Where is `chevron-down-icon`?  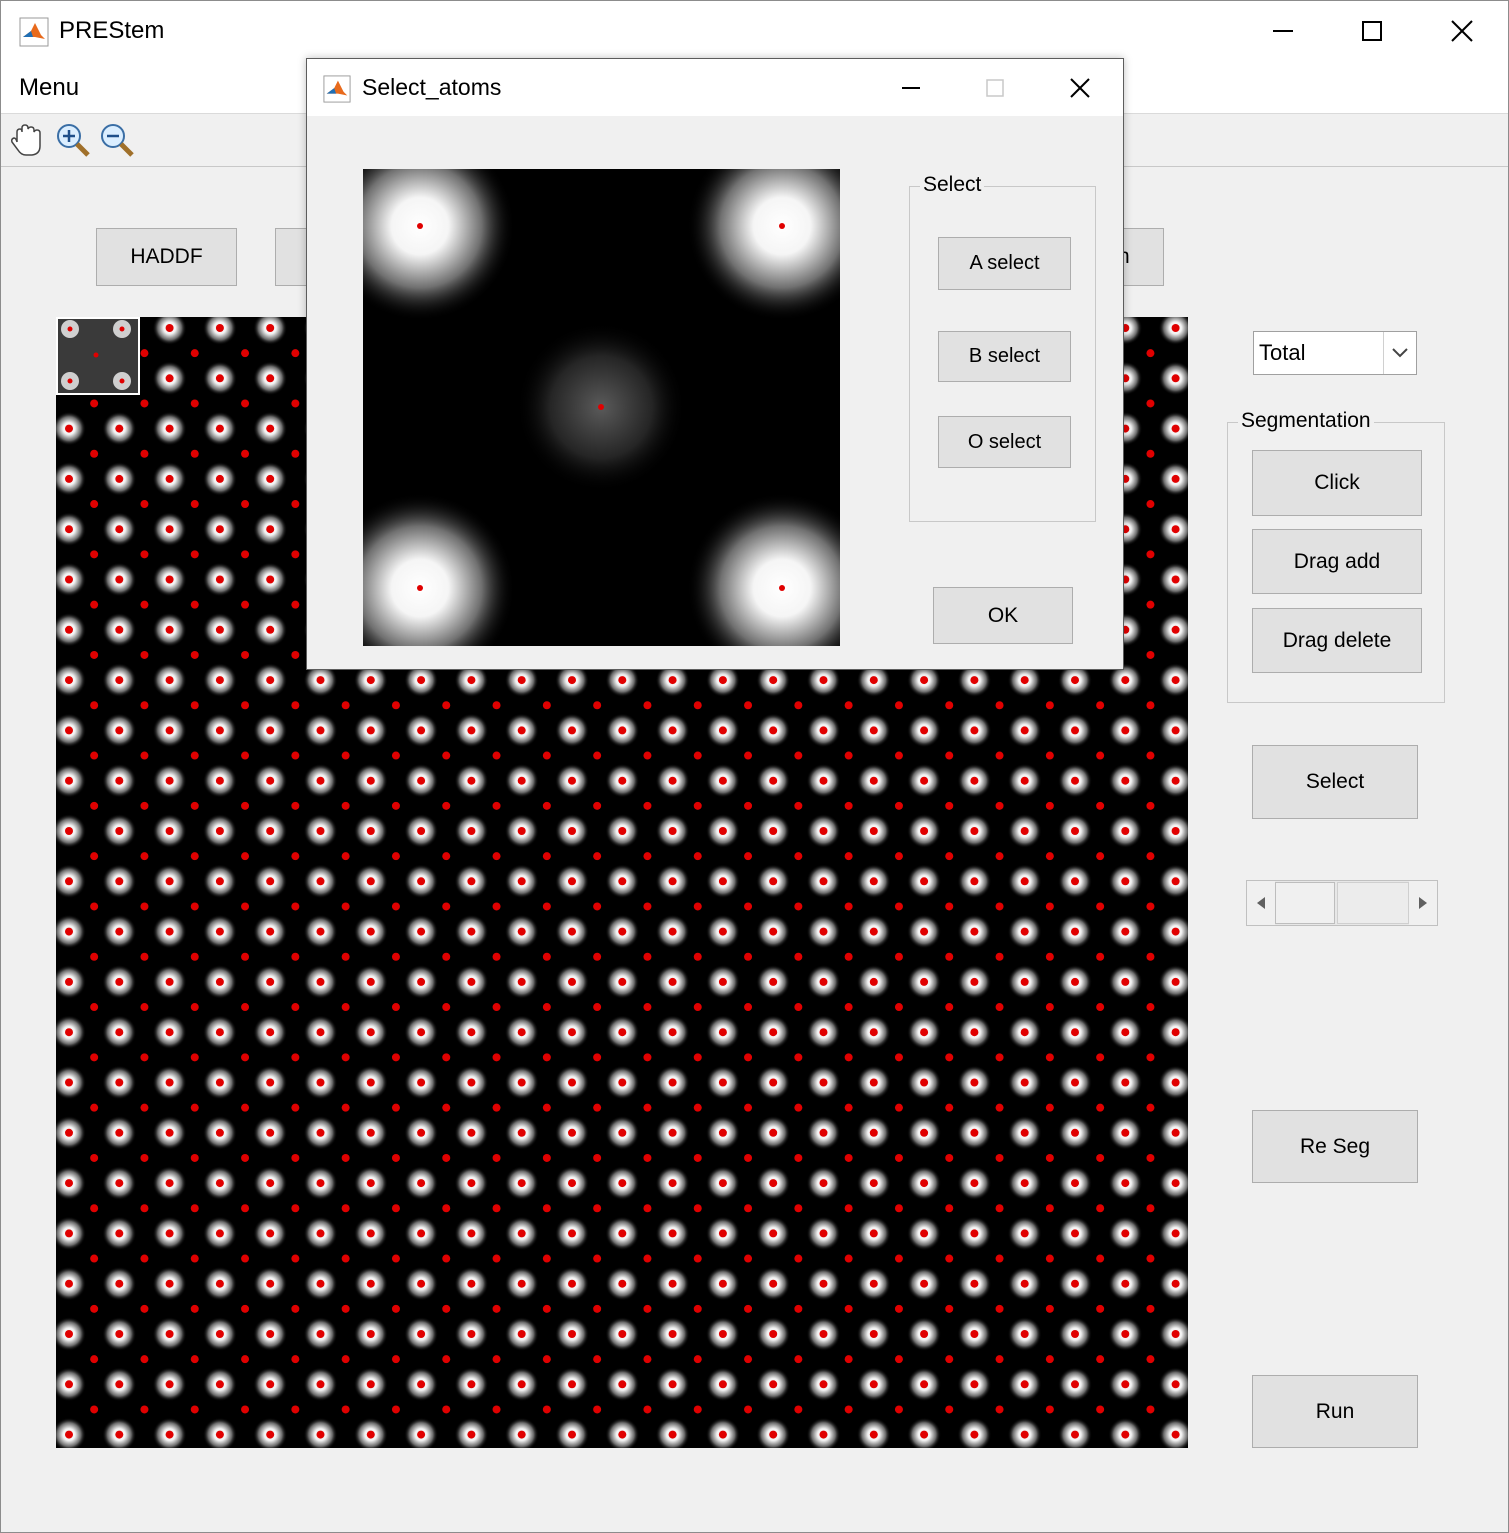
chevron-down-icon is located at coordinates (1399, 353).